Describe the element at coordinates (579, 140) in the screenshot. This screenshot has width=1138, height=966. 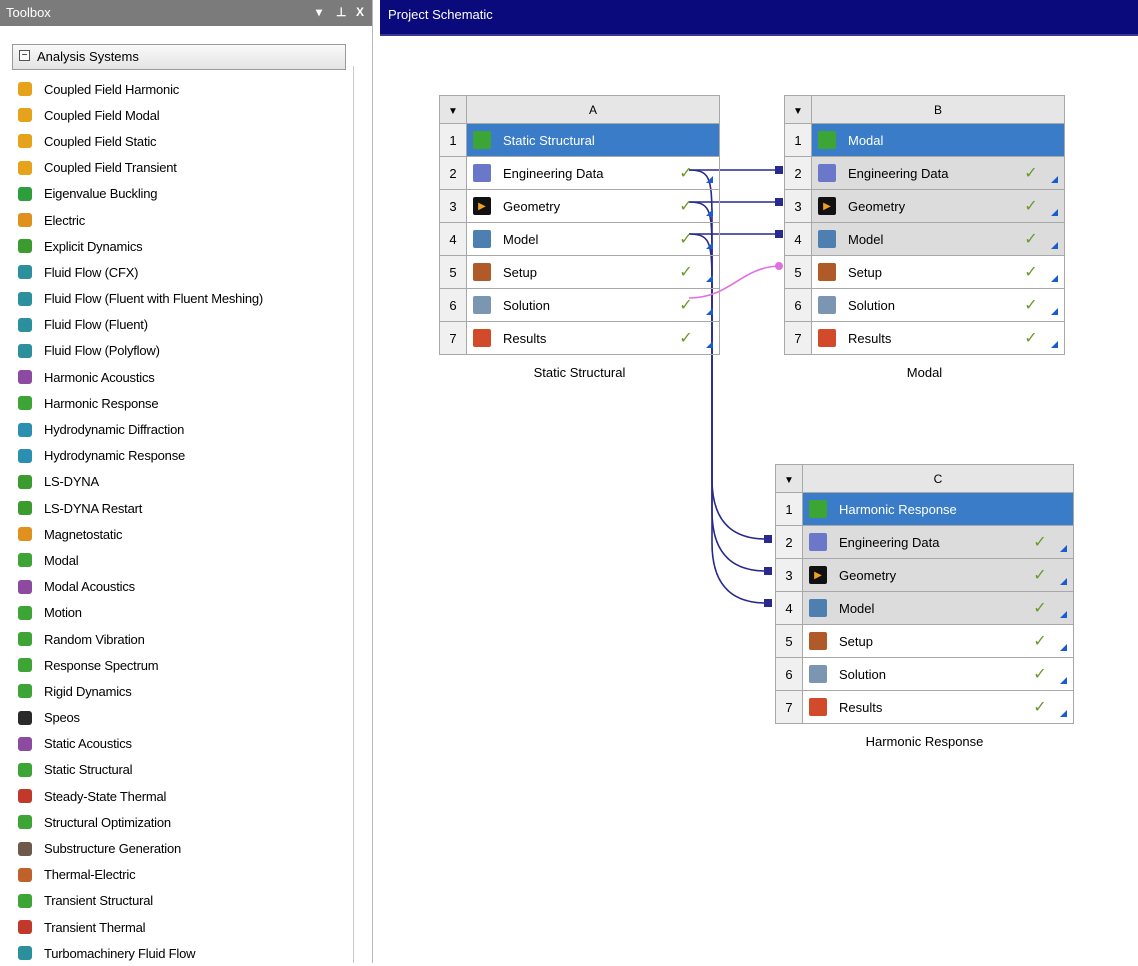
I see `system-cell-static-structural: 1 Static Structural` at that location.